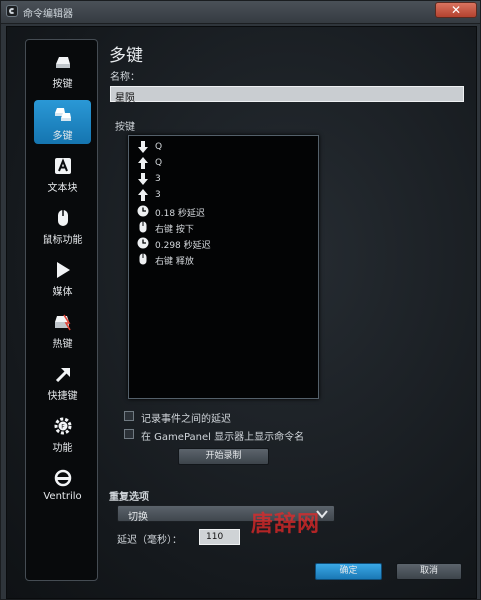 This screenshot has height=600, width=481. What do you see at coordinates (62, 292) in the screenshot?
I see `sidebar-item-label: 媒体` at bounding box center [62, 292].